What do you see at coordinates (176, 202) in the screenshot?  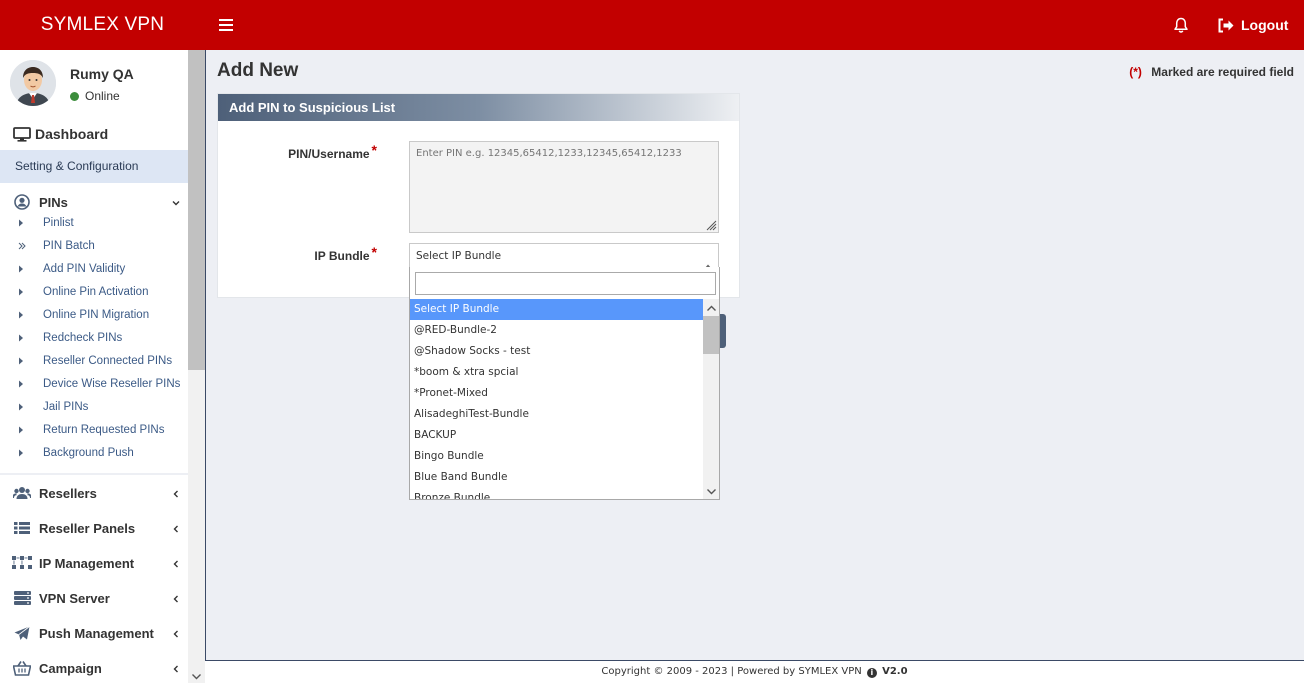 I see `chevron-down-icon` at bounding box center [176, 202].